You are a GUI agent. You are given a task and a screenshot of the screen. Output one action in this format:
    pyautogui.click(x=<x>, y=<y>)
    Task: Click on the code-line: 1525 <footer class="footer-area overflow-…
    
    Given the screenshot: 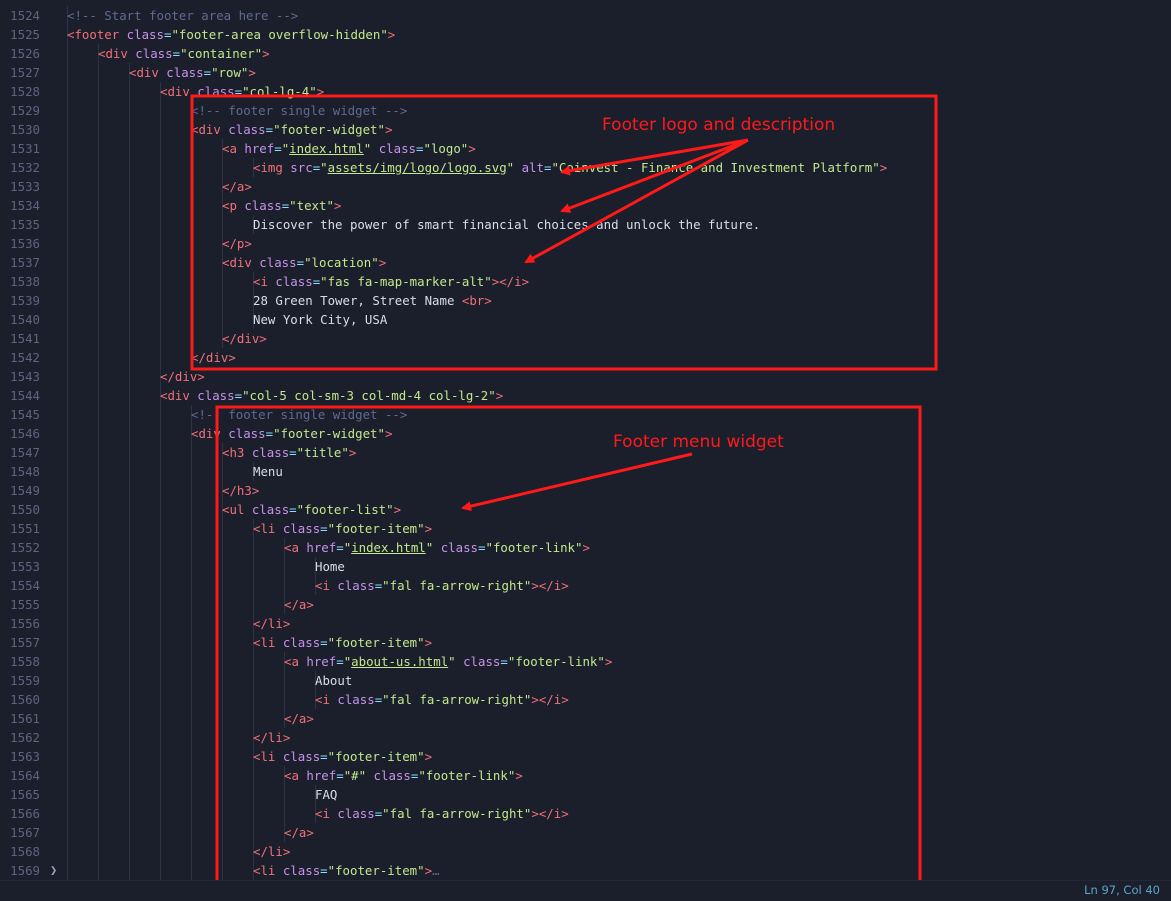 What is the action you would take?
    pyautogui.click(x=585, y=34)
    